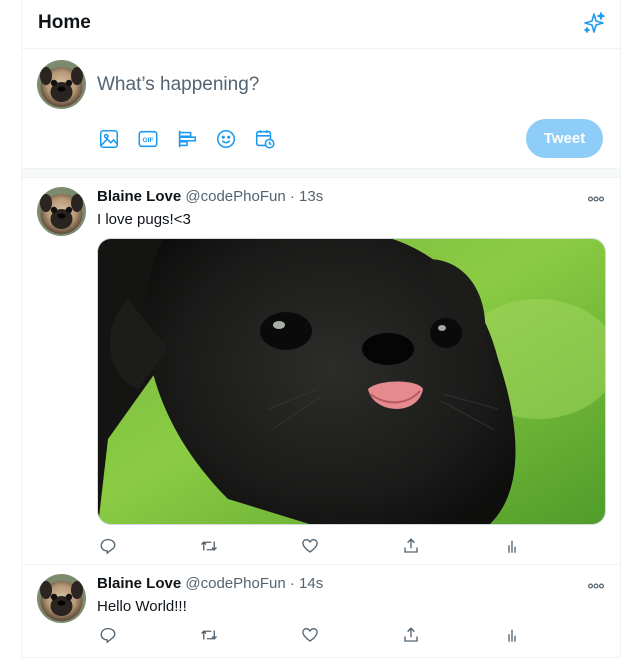  Describe the element at coordinates (270, 139) in the screenshot. I see `schedule-icon` at that location.